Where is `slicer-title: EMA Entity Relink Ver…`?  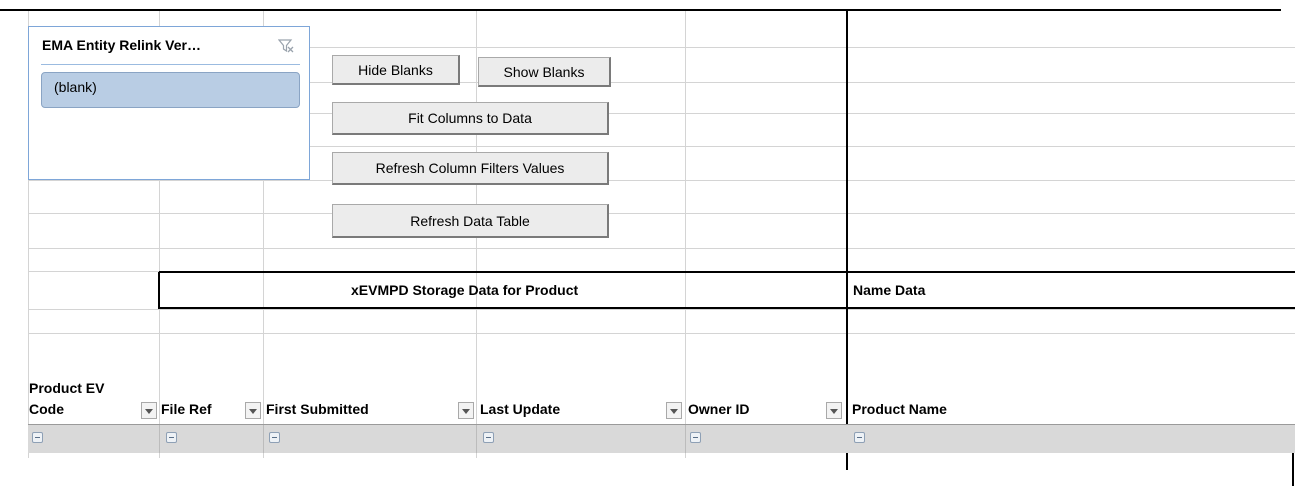 slicer-title: EMA Entity Relink Ver… is located at coordinates (121, 45).